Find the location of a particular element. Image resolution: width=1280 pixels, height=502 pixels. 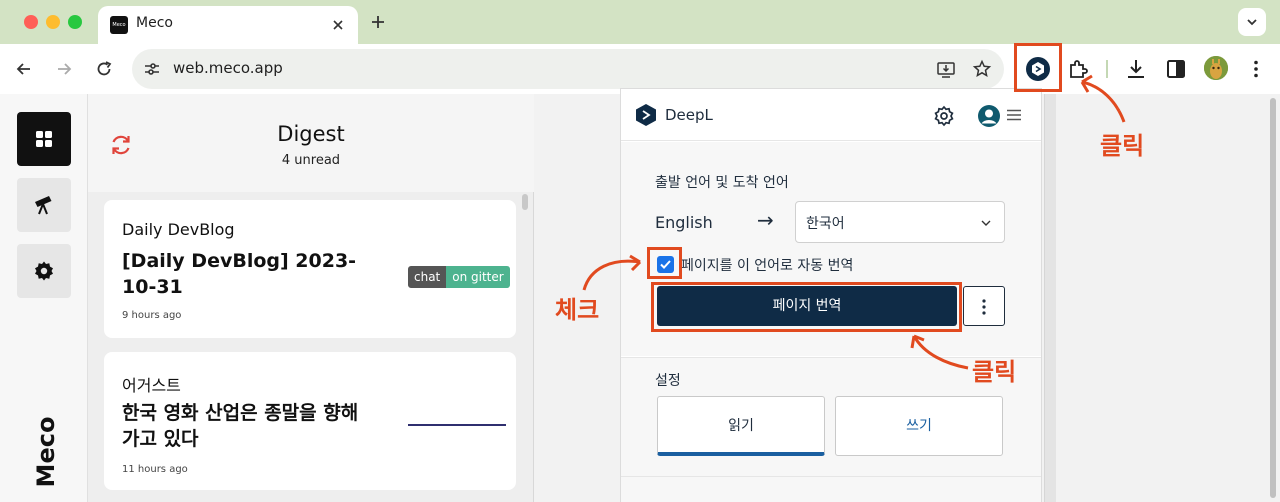

target-language-value: 한국어 is located at coordinates (825, 224).